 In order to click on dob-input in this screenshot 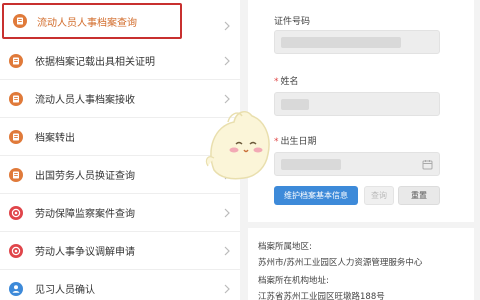, I will do `click(357, 164)`.